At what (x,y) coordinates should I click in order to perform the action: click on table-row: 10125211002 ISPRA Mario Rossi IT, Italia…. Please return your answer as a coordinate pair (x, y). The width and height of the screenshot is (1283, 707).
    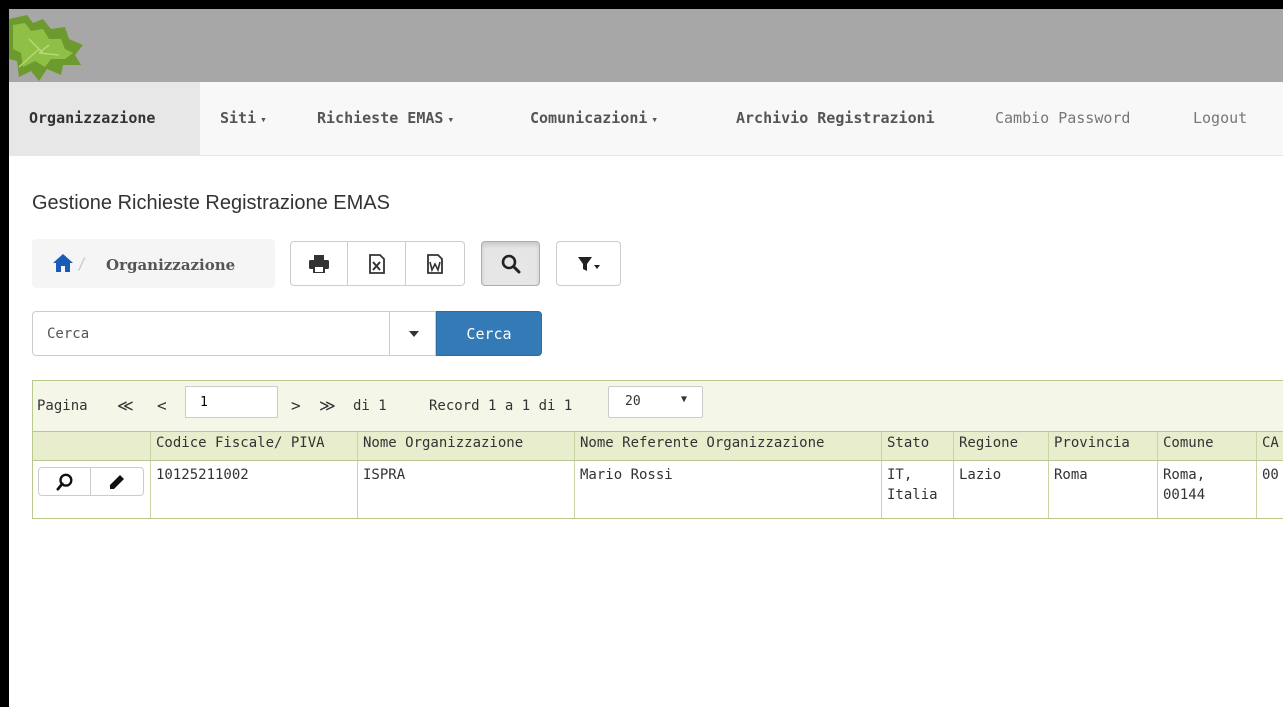
    Looking at the image, I should click on (658, 489).